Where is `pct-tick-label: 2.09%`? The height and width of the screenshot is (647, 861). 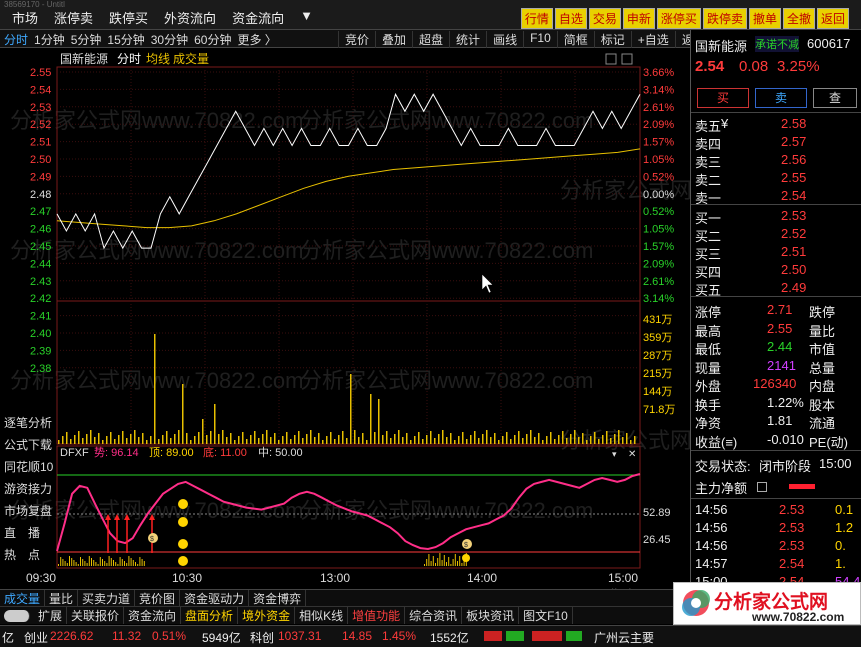 pct-tick-label: 2.09% is located at coordinates (658, 125).